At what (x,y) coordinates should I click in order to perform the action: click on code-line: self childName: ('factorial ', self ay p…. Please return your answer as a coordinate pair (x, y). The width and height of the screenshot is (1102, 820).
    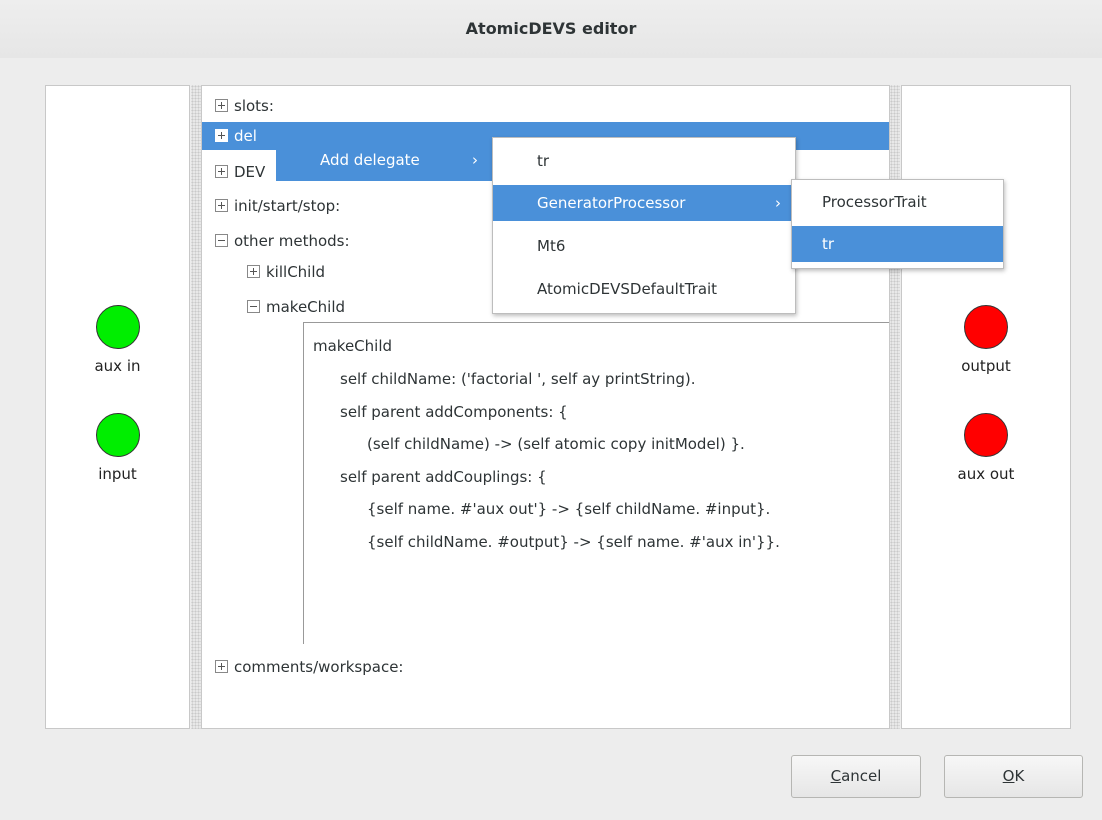
    Looking at the image, I should click on (518, 379).